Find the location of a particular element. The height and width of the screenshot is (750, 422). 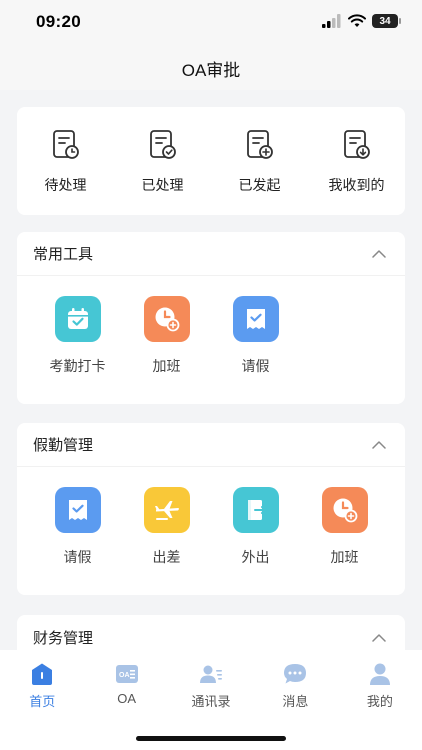

battery-icon: 34 is located at coordinates (386, 21).